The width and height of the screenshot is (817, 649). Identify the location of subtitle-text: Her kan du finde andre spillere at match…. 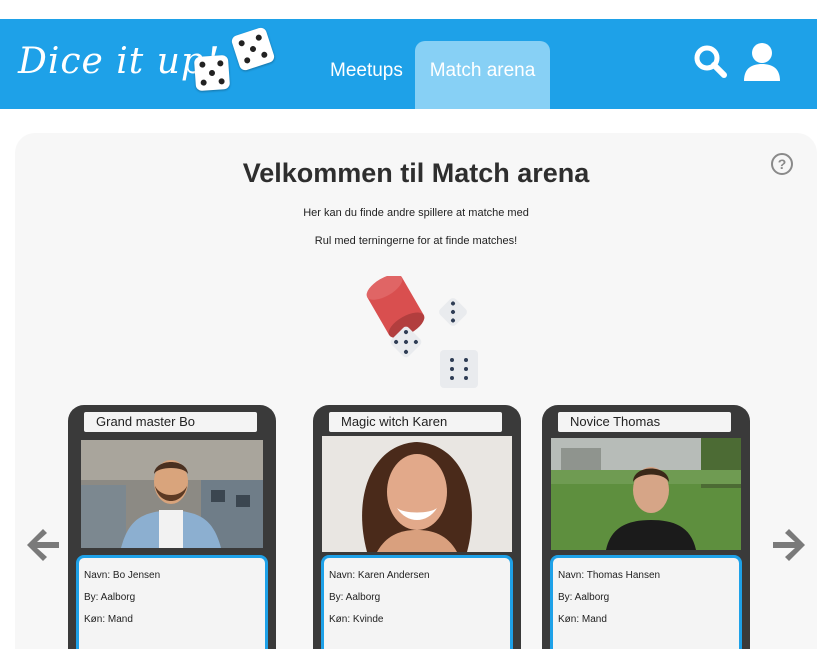
(416, 213).